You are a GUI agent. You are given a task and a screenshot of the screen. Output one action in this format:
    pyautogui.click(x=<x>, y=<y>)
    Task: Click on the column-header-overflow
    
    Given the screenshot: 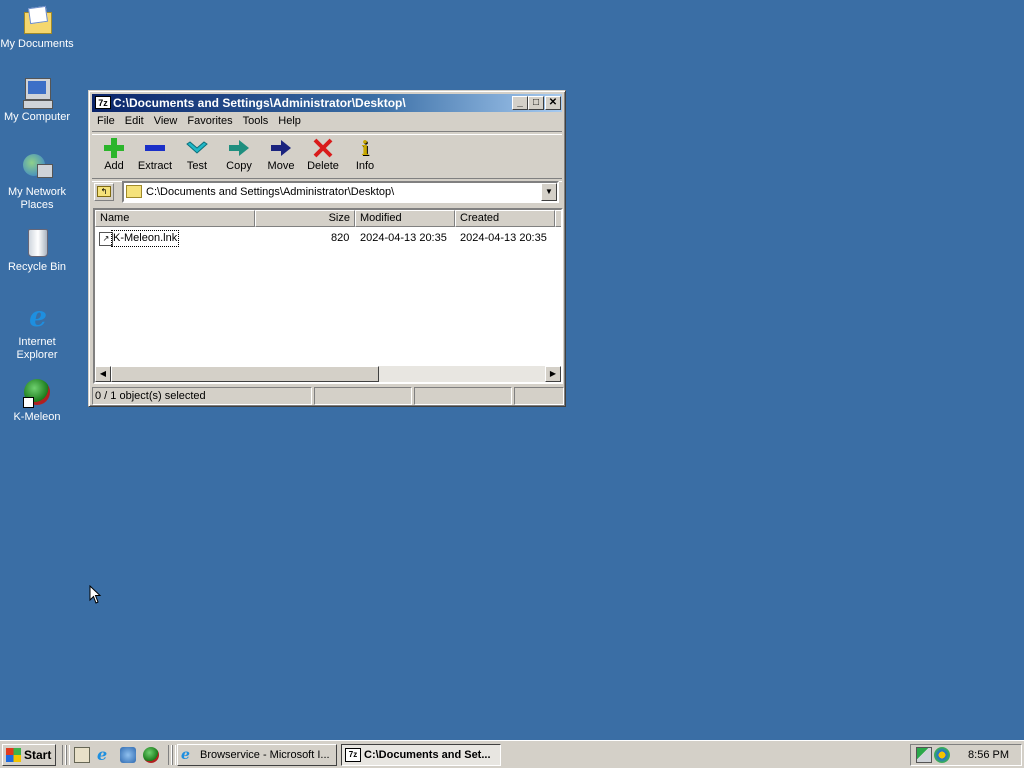 What is the action you would take?
    pyautogui.click(x=558, y=218)
    